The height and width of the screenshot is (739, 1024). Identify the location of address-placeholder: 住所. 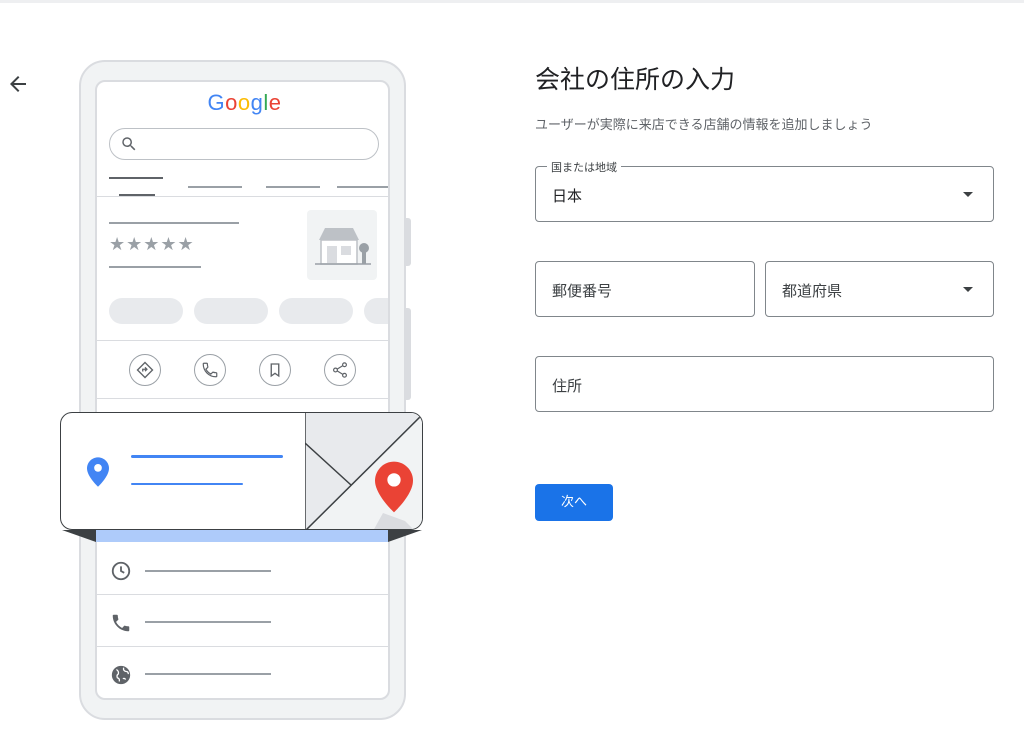
(567, 386).